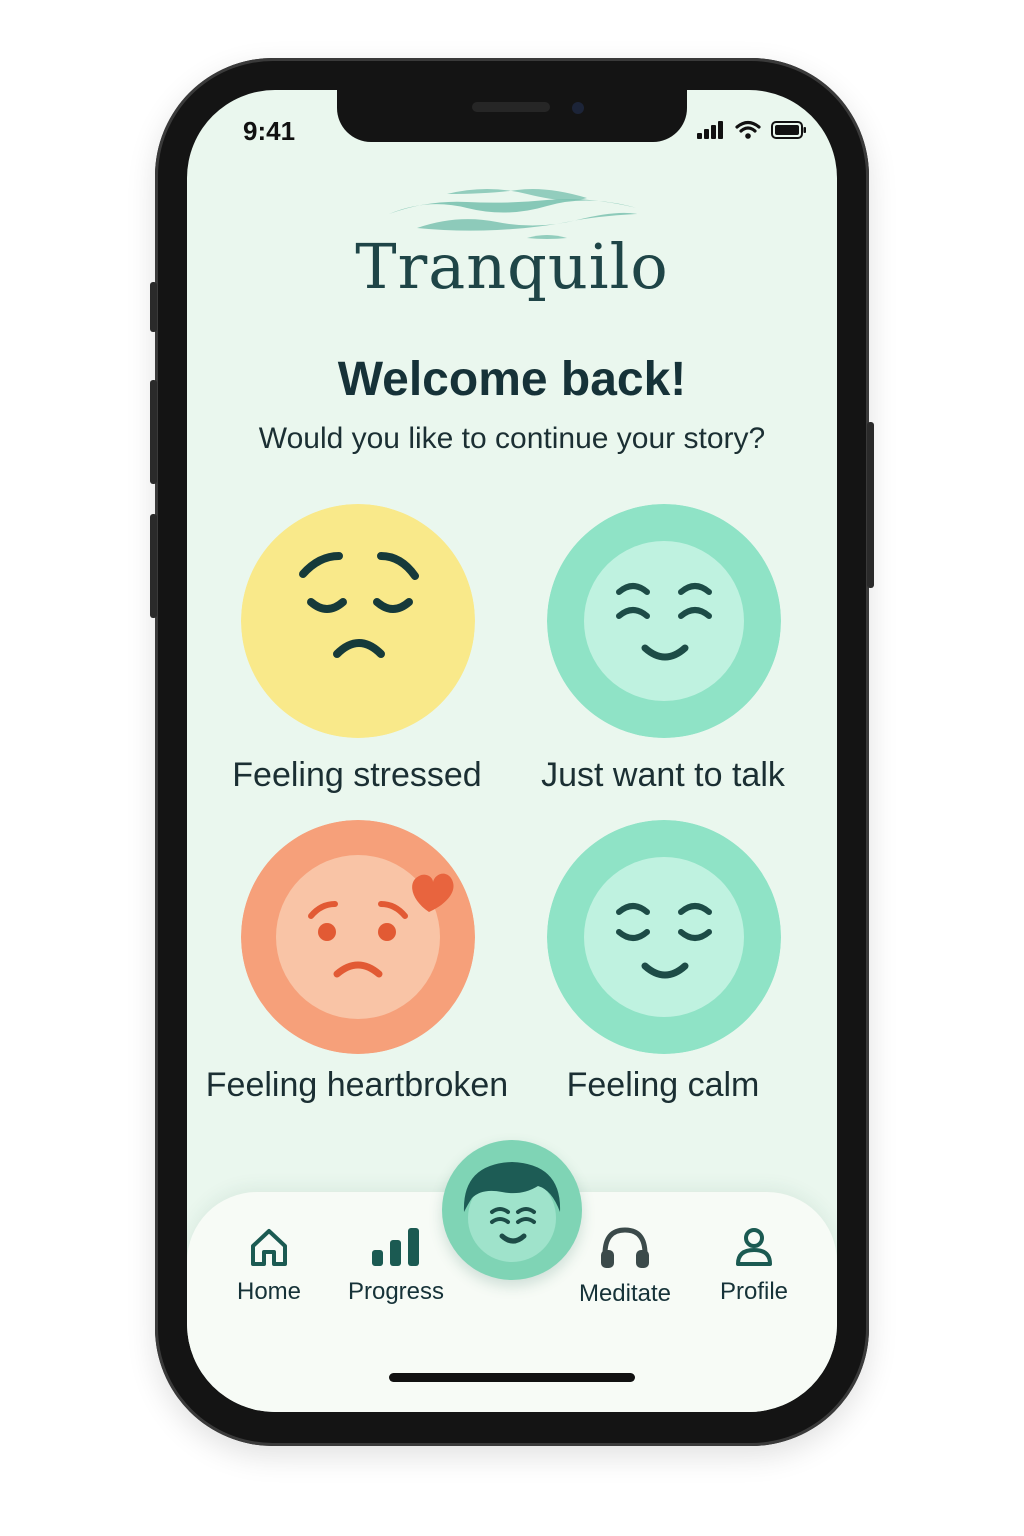  What do you see at coordinates (870, 505) in the screenshot?
I see `power-button` at bounding box center [870, 505].